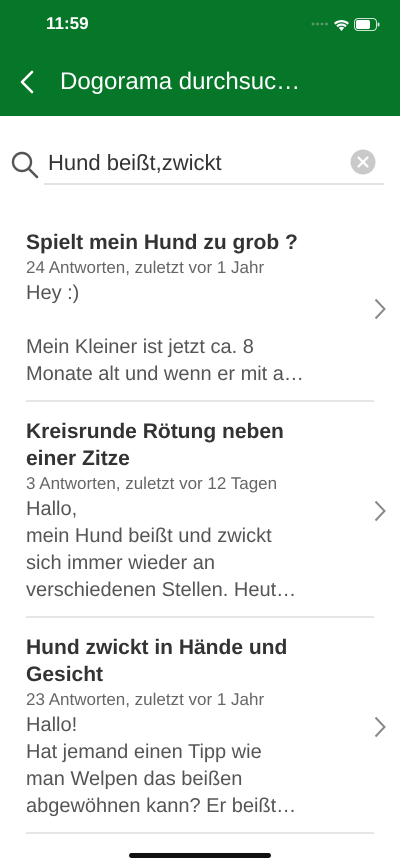  What do you see at coordinates (214, 164) in the screenshot?
I see `search-field: Hund beißt,zwickt` at bounding box center [214, 164].